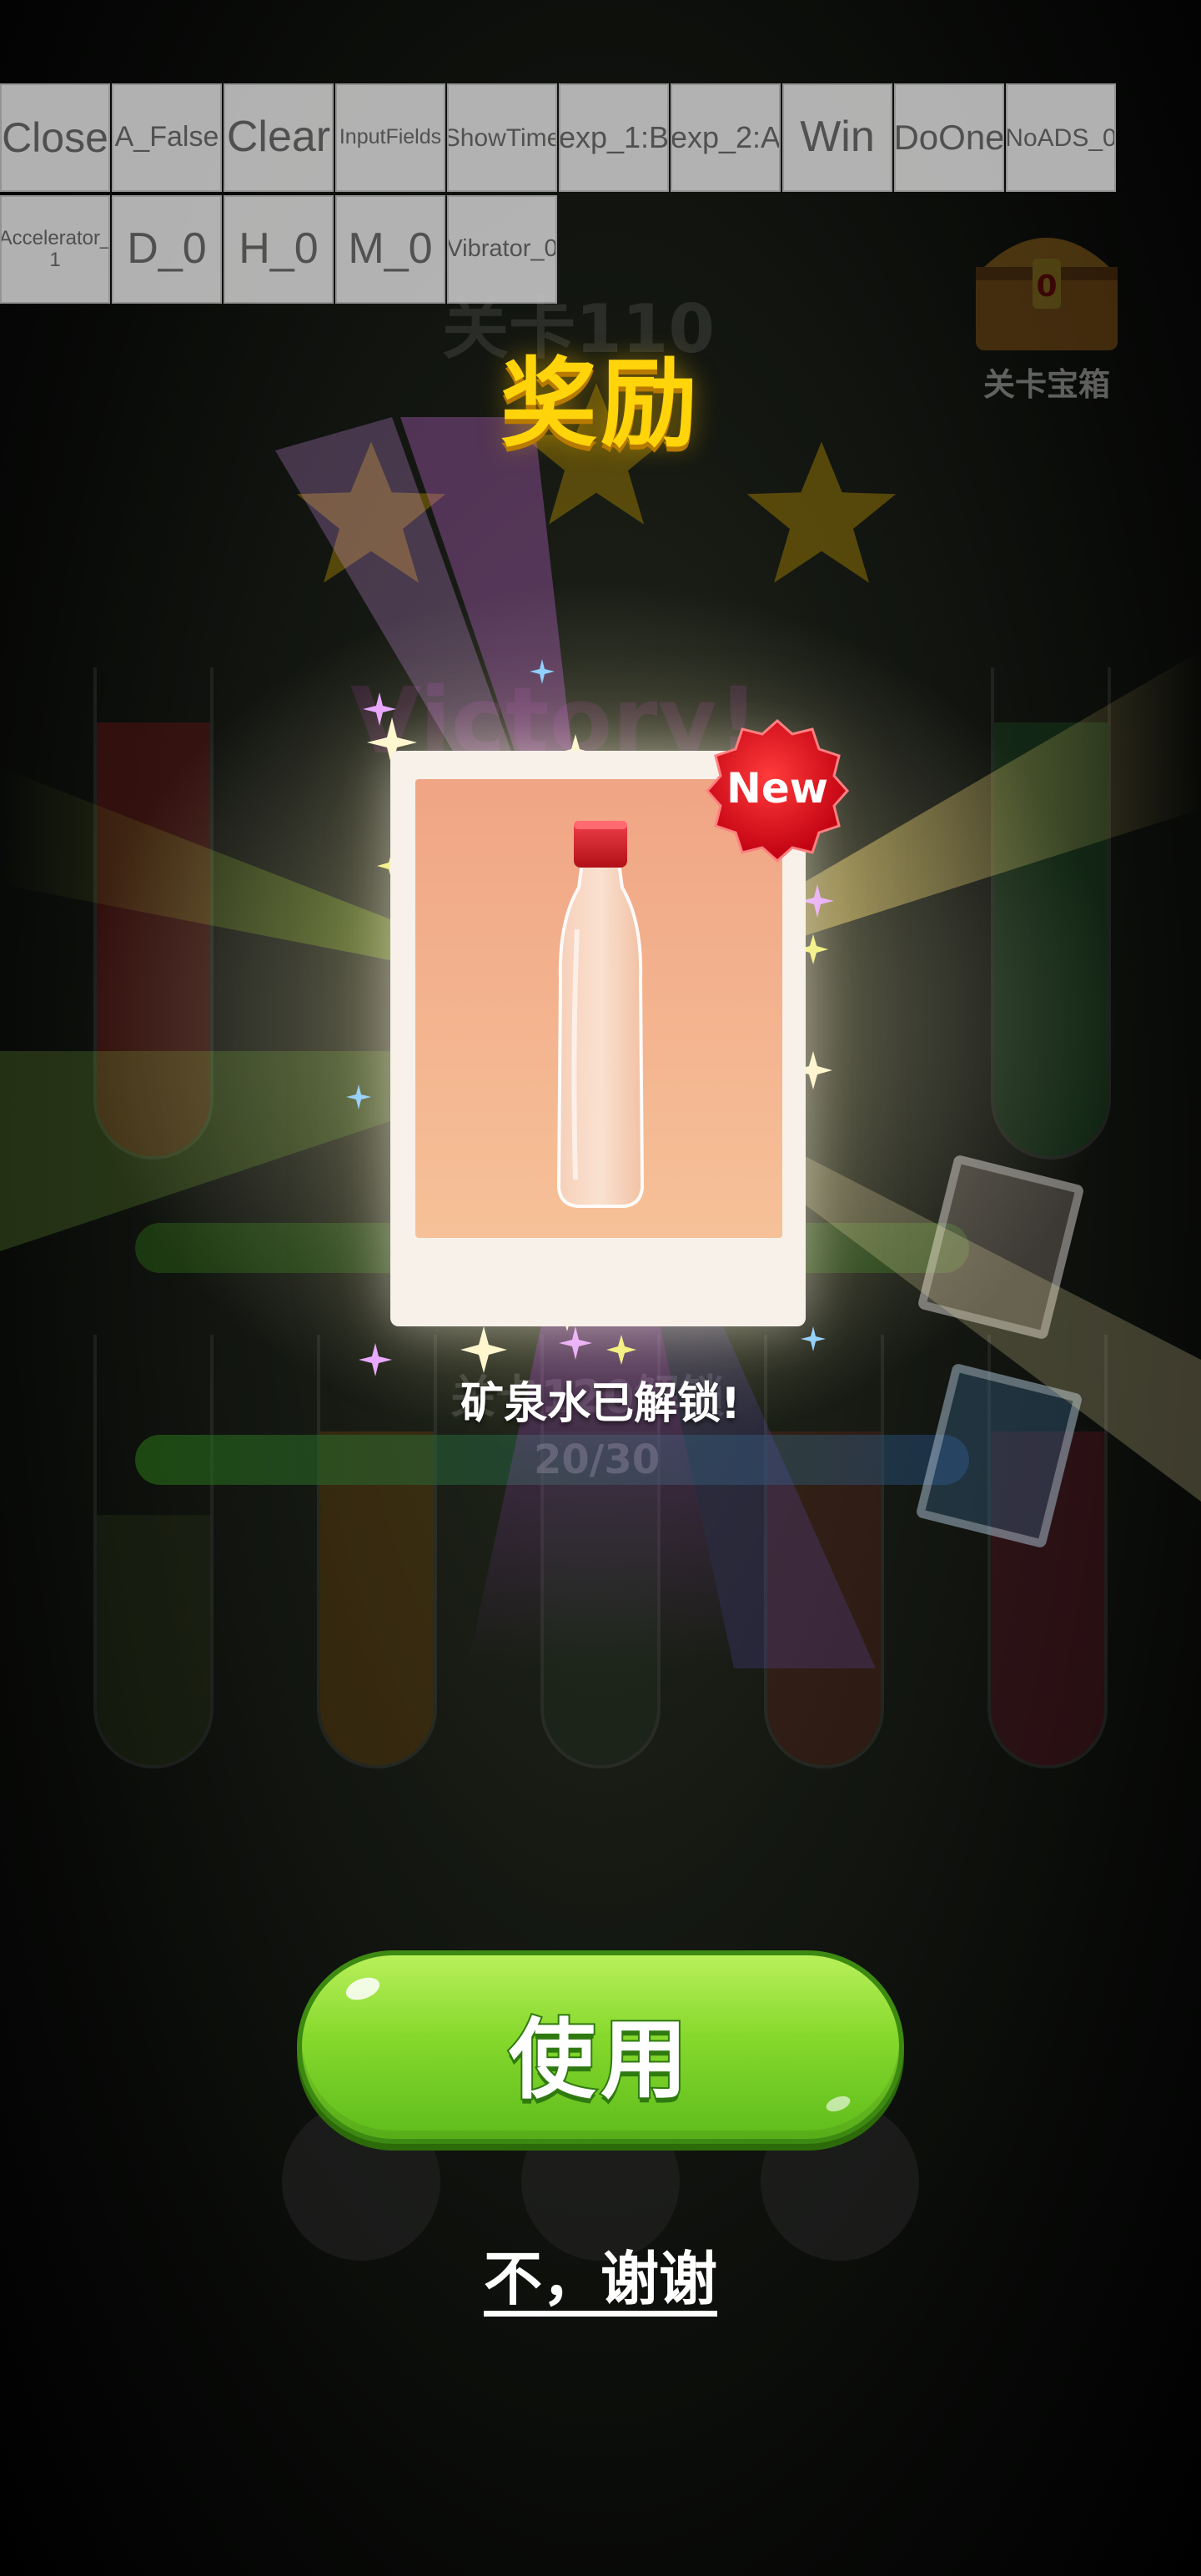 This screenshot has height=2576, width=1201. I want to click on use-button: 使用, so click(601, 2047).